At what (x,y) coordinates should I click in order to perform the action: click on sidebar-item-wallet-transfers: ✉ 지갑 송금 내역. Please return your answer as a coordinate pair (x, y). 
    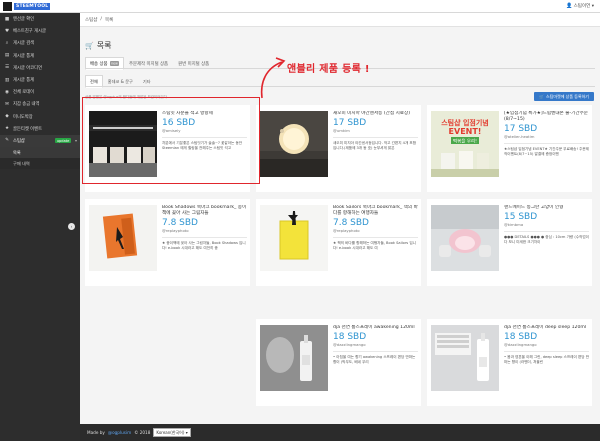
    Looking at the image, I should click on (40, 104).